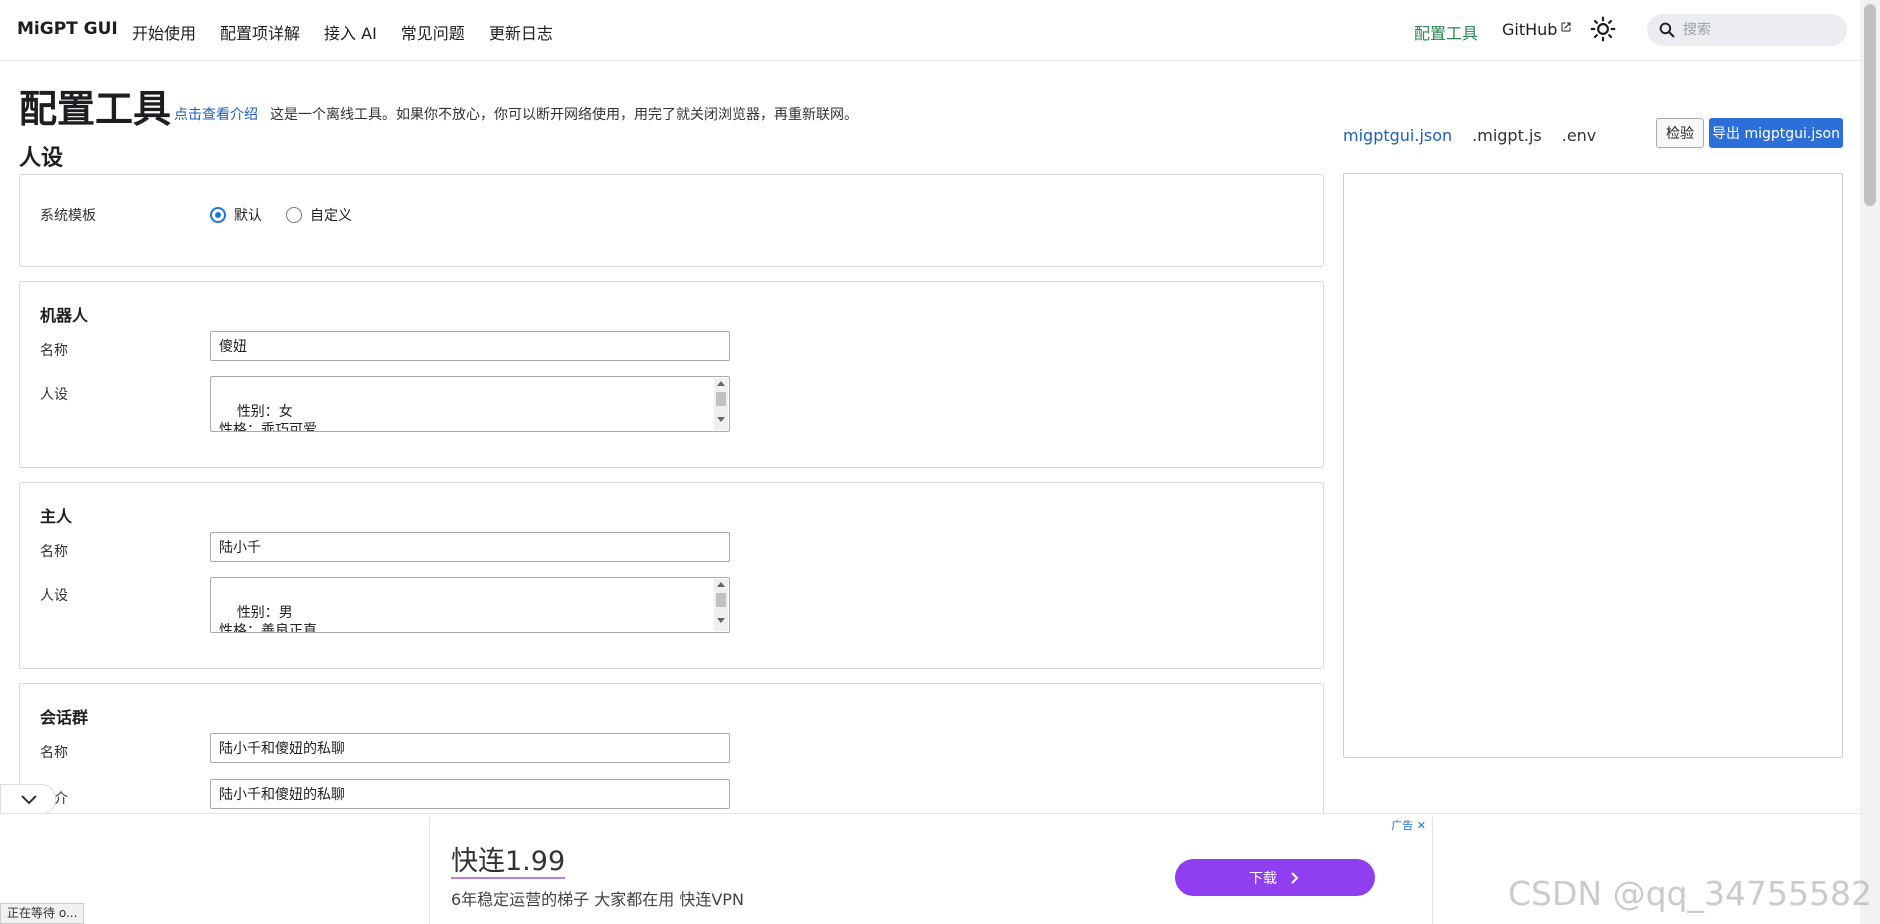 The height and width of the screenshot is (924, 1880). I want to click on master-name-input, so click(470, 547).